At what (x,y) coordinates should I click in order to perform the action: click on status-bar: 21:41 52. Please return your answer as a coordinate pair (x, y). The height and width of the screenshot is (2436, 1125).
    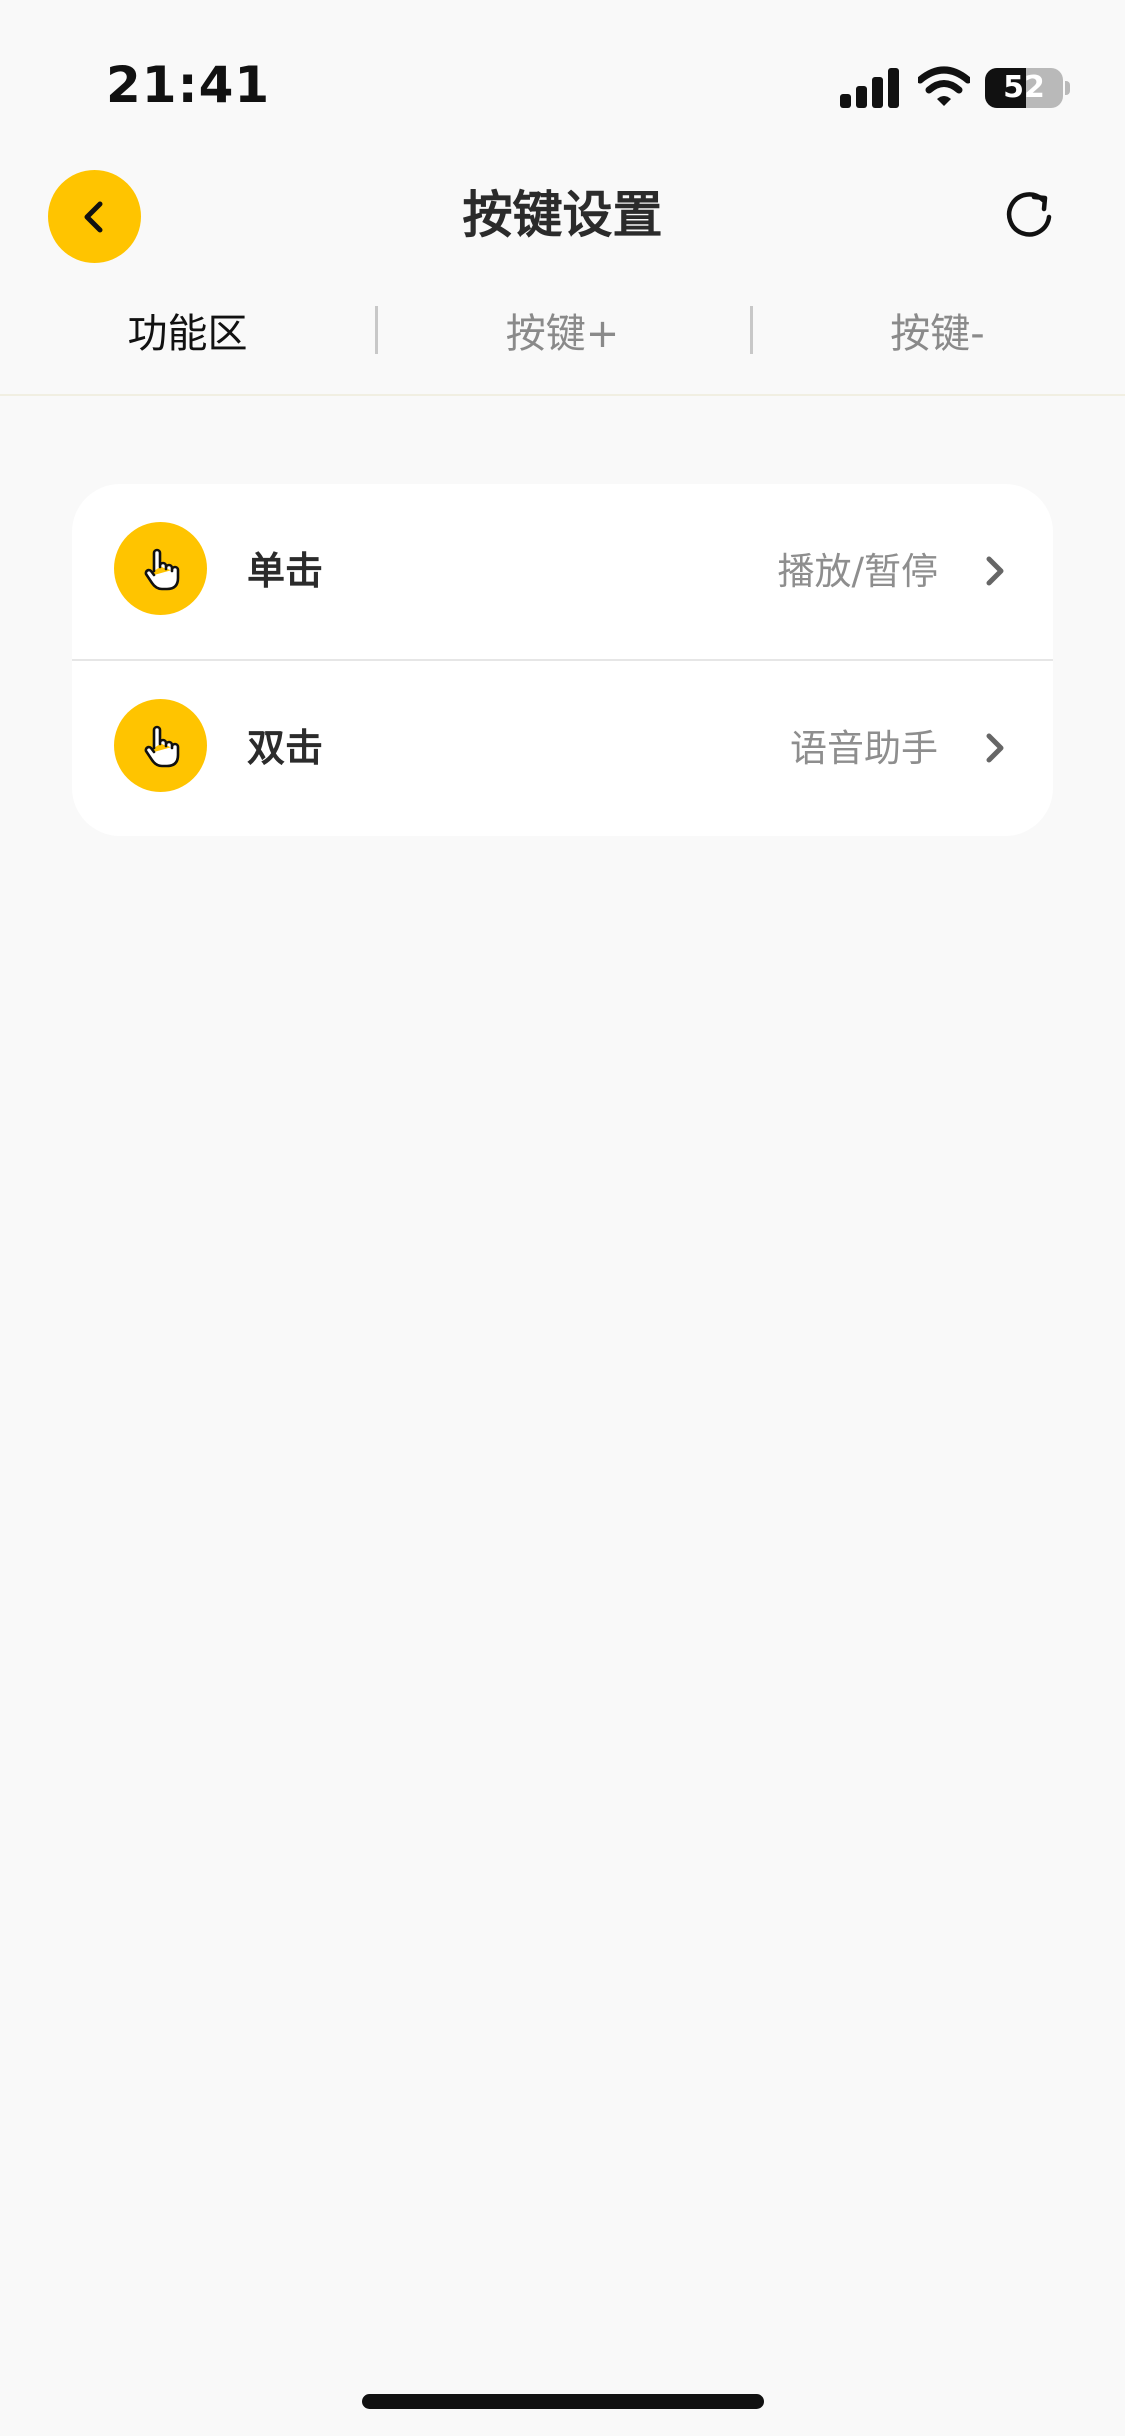
    Looking at the image, I should click on (562, 70).